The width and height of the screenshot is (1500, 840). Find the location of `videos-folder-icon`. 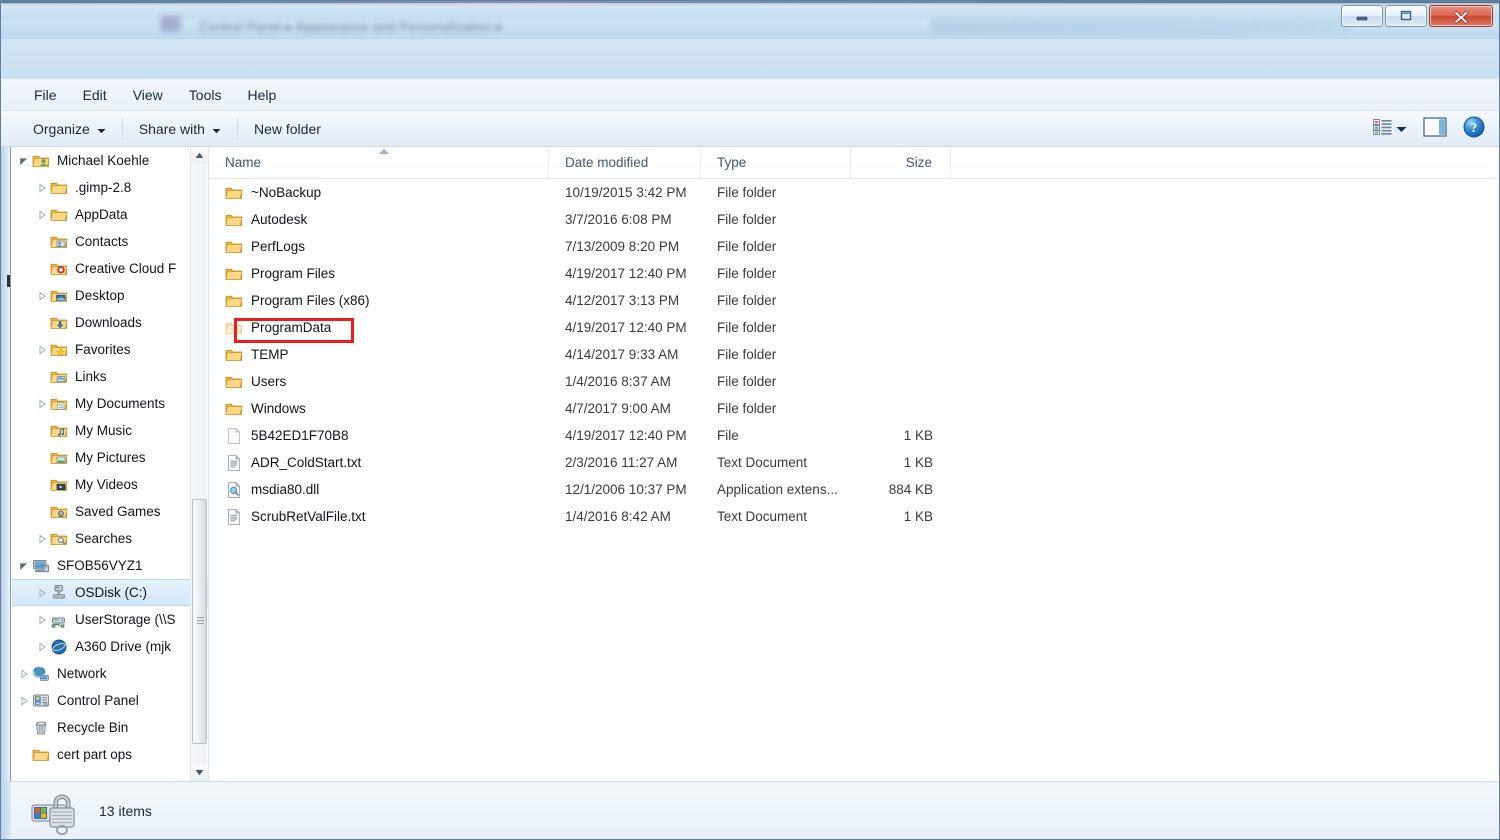

videos-folder-icon is located at coordinates (59, 485).